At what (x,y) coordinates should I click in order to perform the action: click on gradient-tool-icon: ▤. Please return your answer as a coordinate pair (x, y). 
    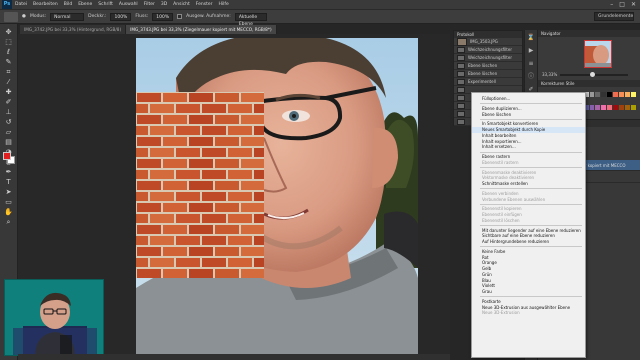
    Looking at the image, I should click on (9, 142).